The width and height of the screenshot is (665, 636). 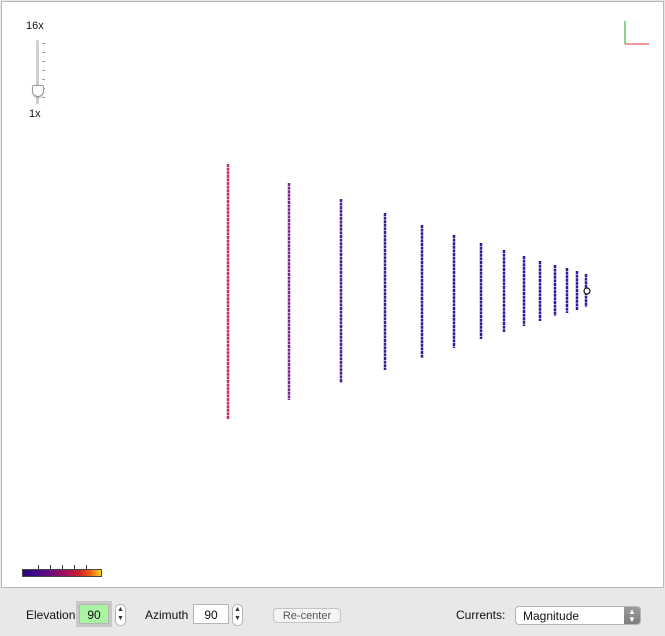 What do you see at coordinates (38, 91) in the screenshot?
I see `zoom-slider-knob` at bounding box center [38, 91].